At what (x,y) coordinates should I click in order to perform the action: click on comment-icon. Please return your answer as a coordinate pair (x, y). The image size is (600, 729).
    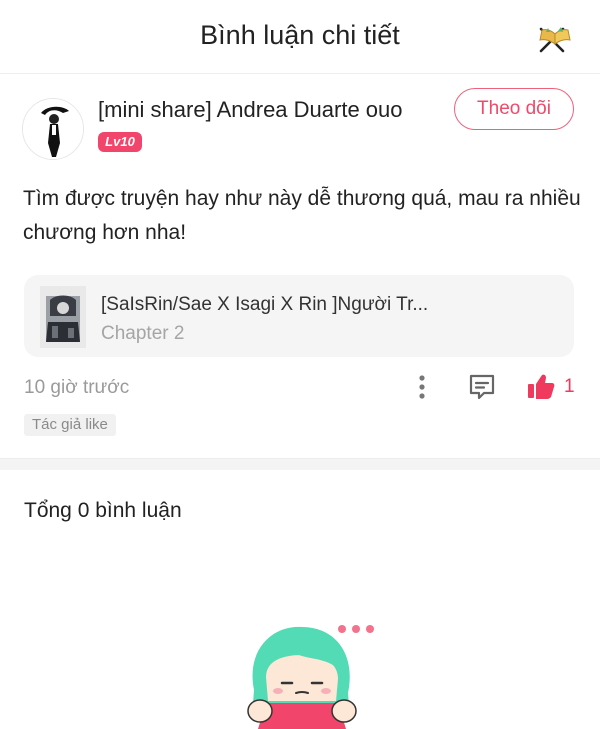
    Looking at the image, I should click on (482, 387).